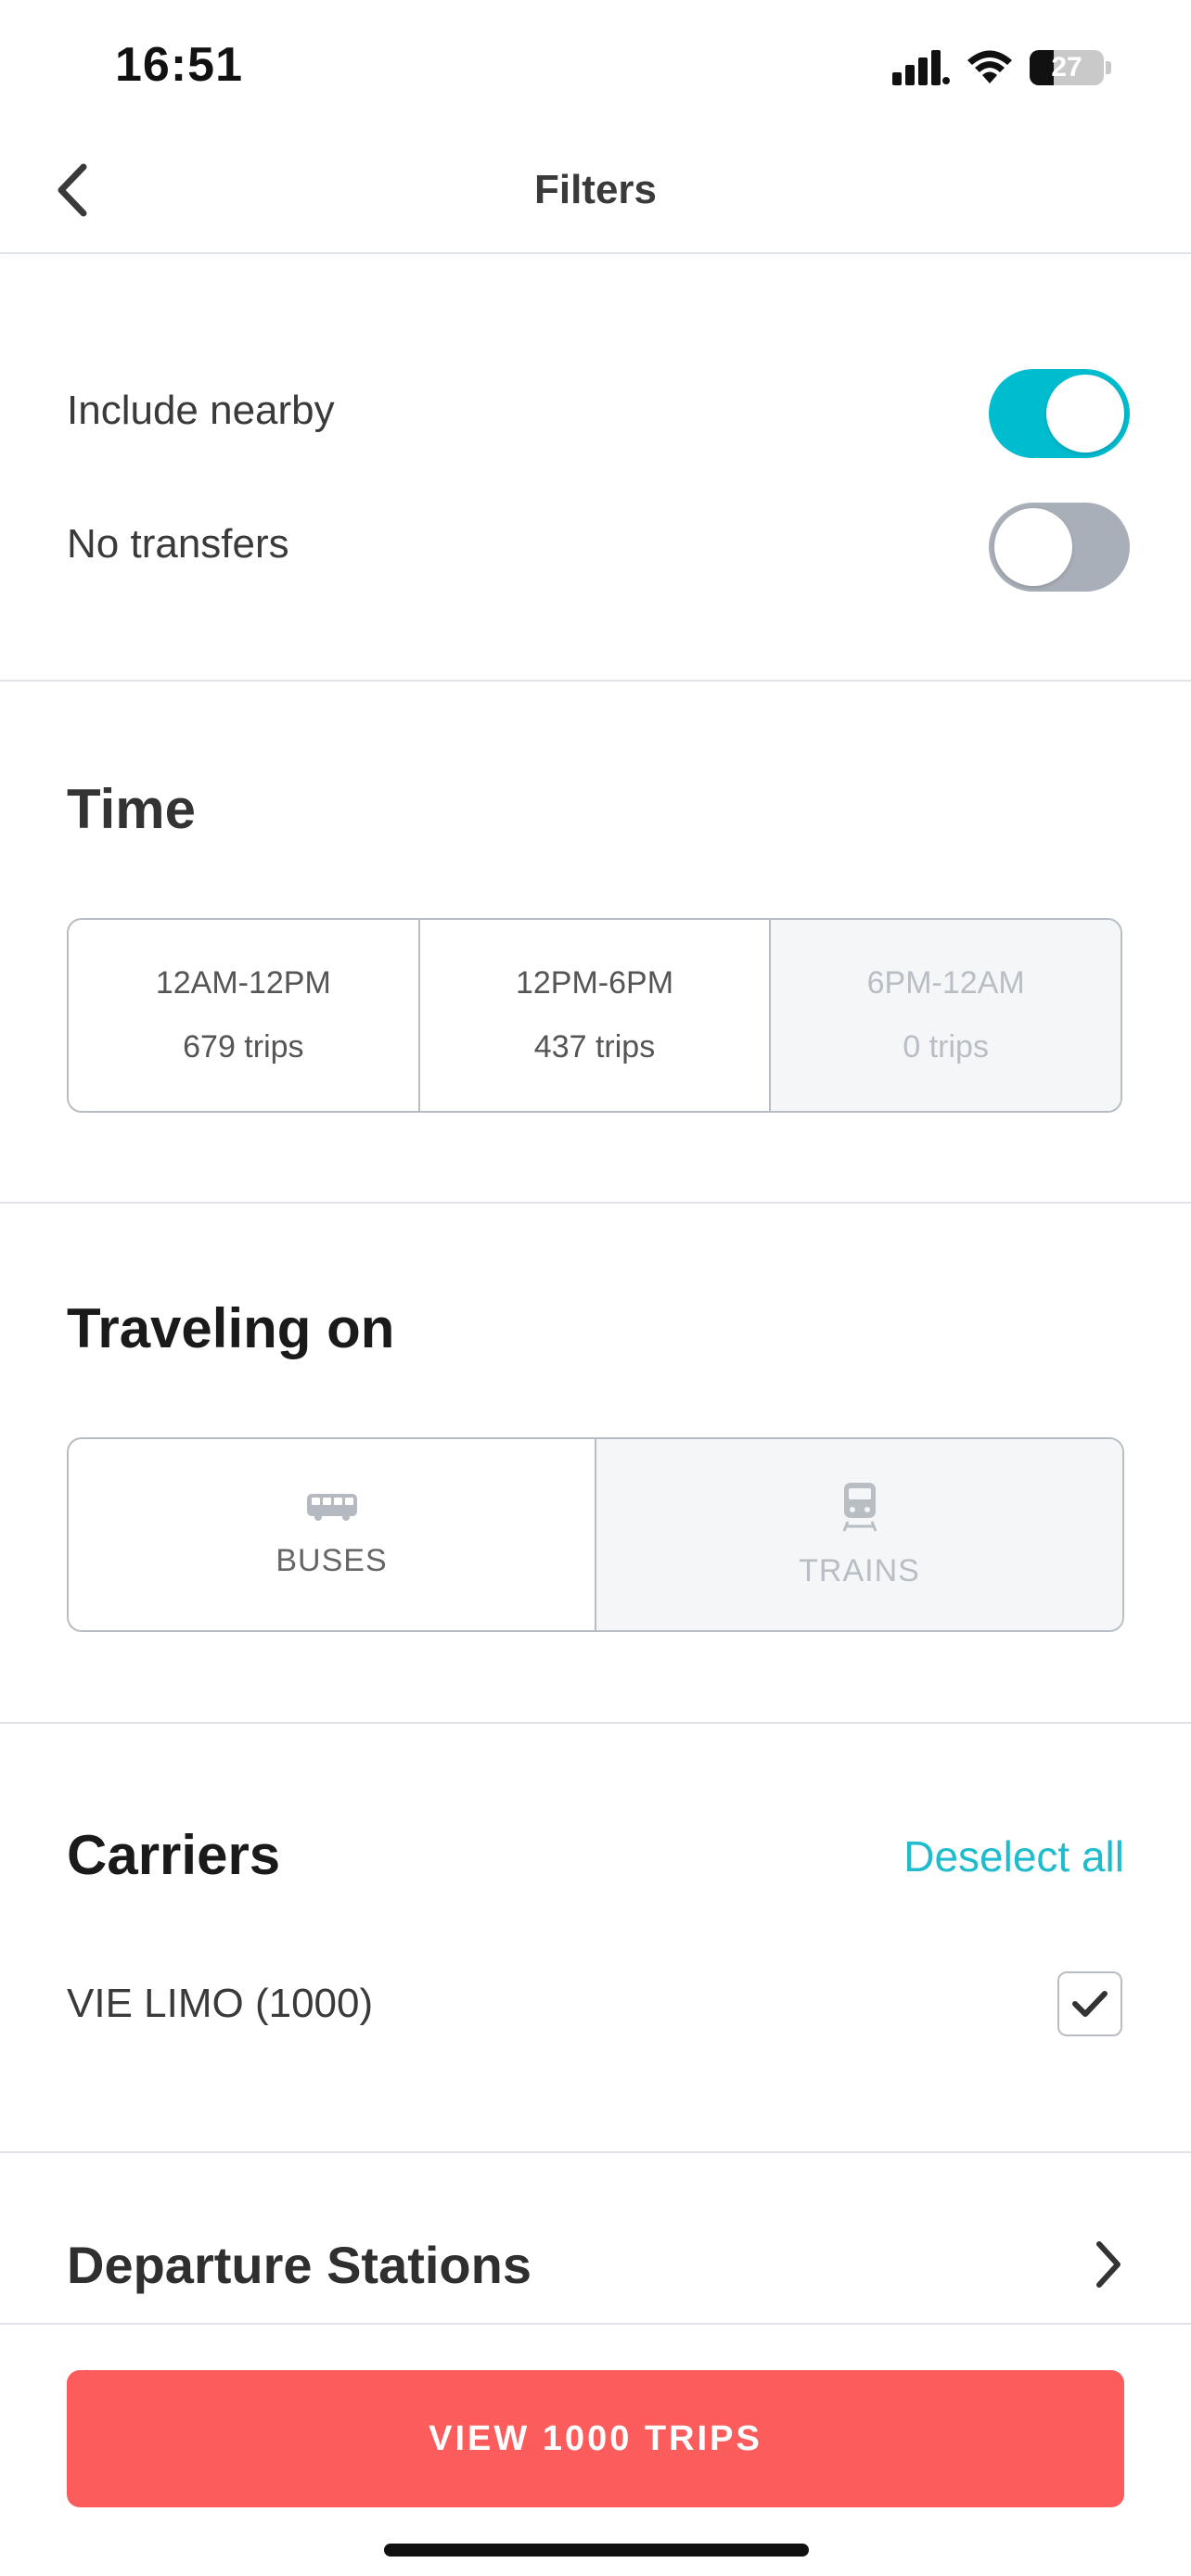  I want to click on mode-label: BUSES, so click(331, 1560).